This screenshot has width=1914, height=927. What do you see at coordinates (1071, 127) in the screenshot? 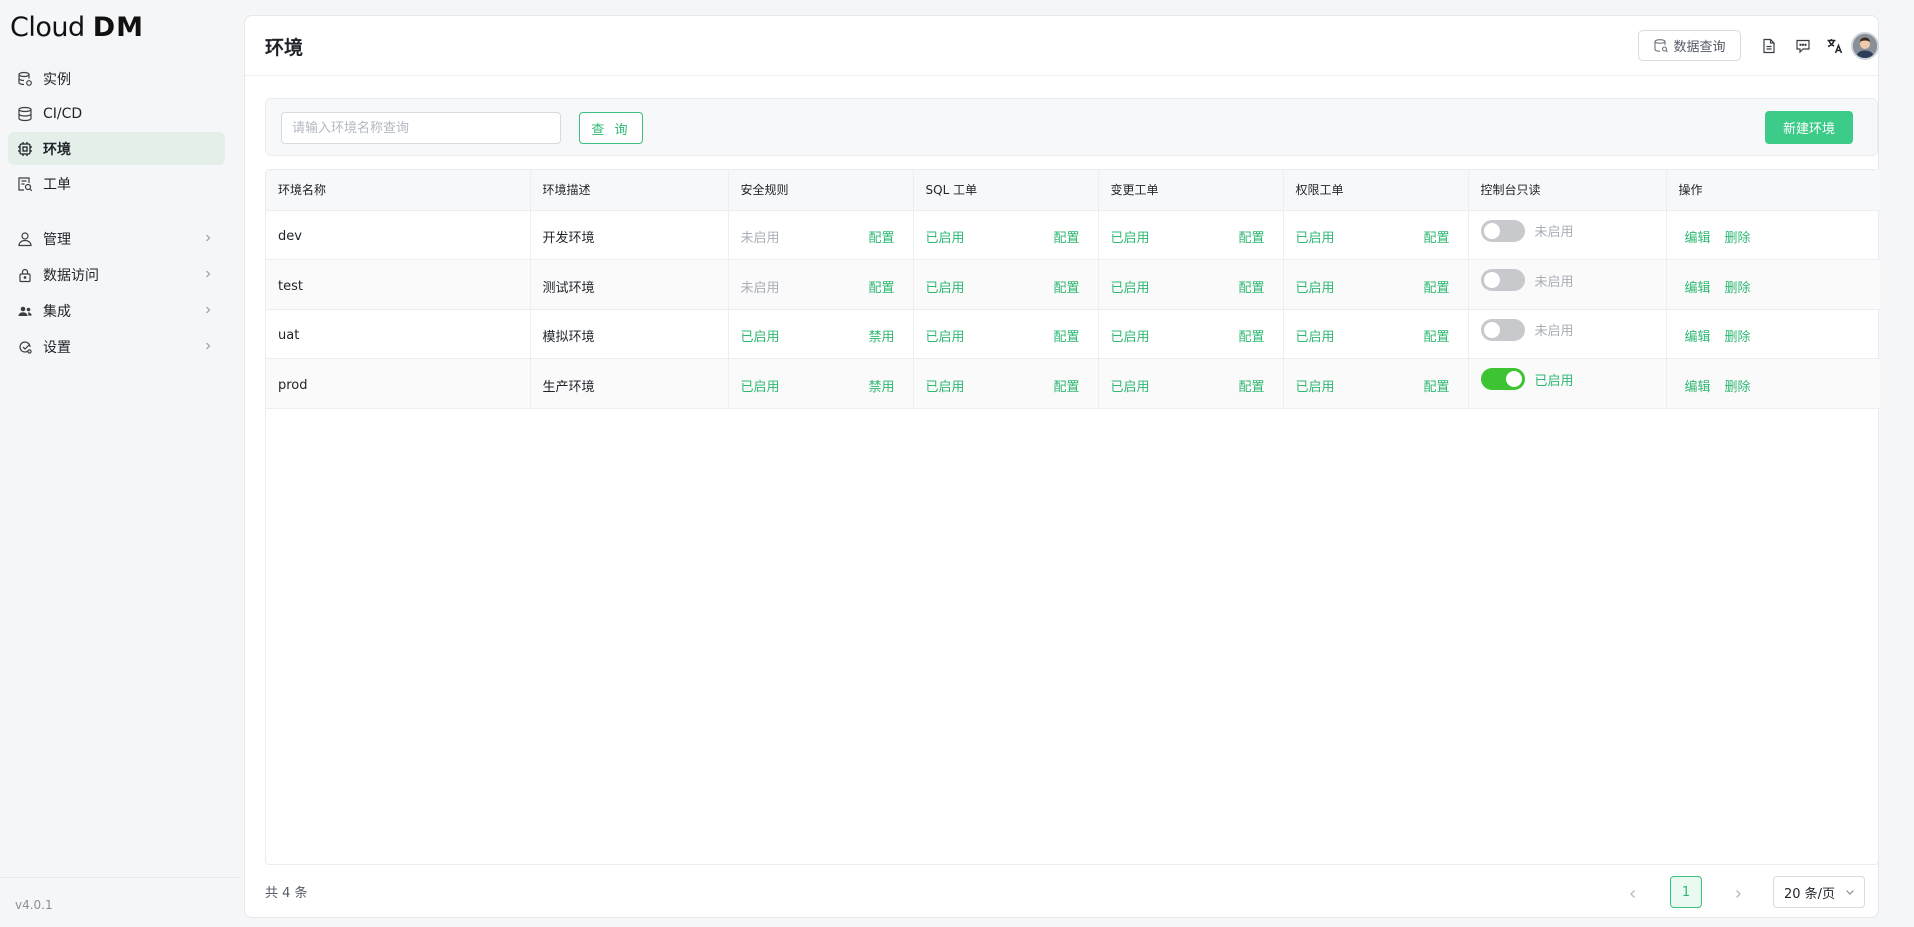
I see `filter-bar: 查 询 新建环境` at bounding box center [1071, 127].